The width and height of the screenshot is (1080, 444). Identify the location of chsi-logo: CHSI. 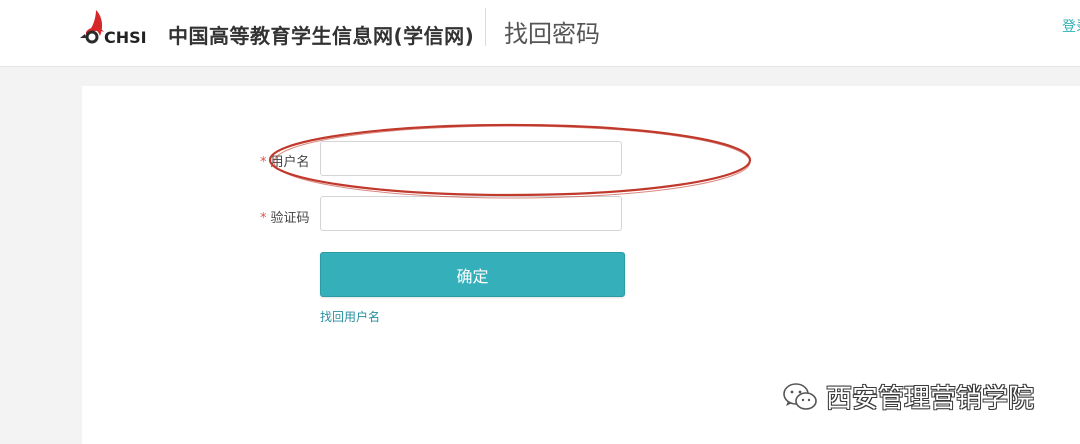
(120, 28).